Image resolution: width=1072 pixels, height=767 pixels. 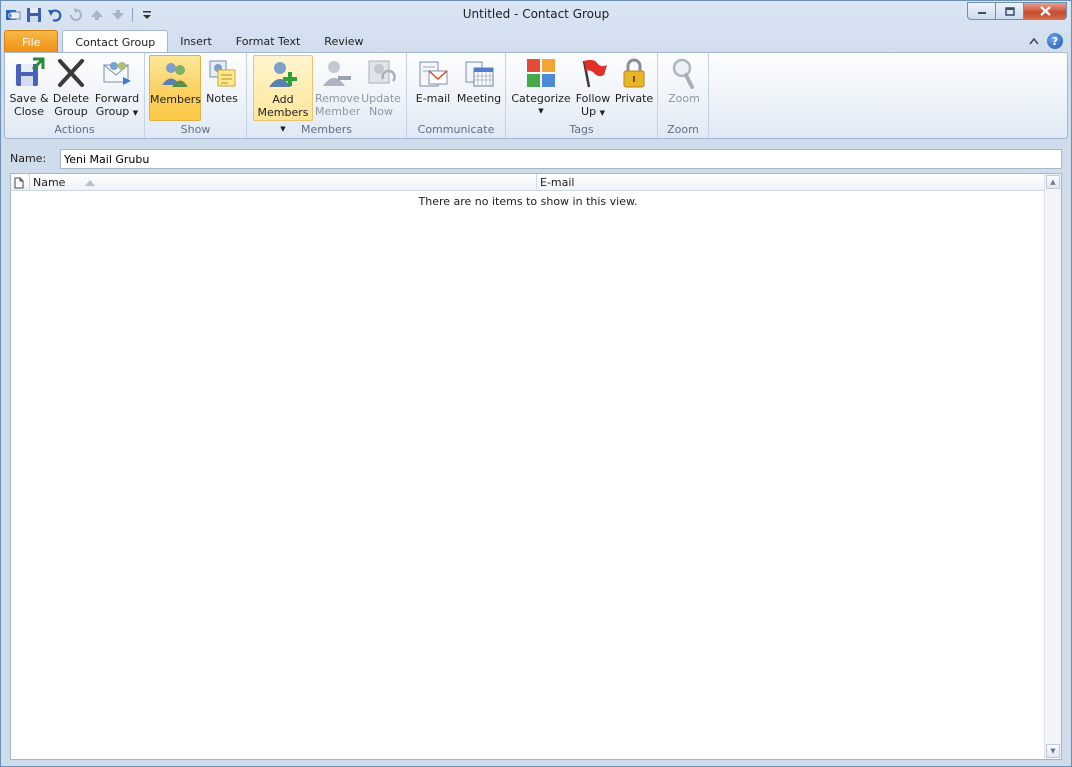 I want to click on minimize-button, so click(x=981, y=11).